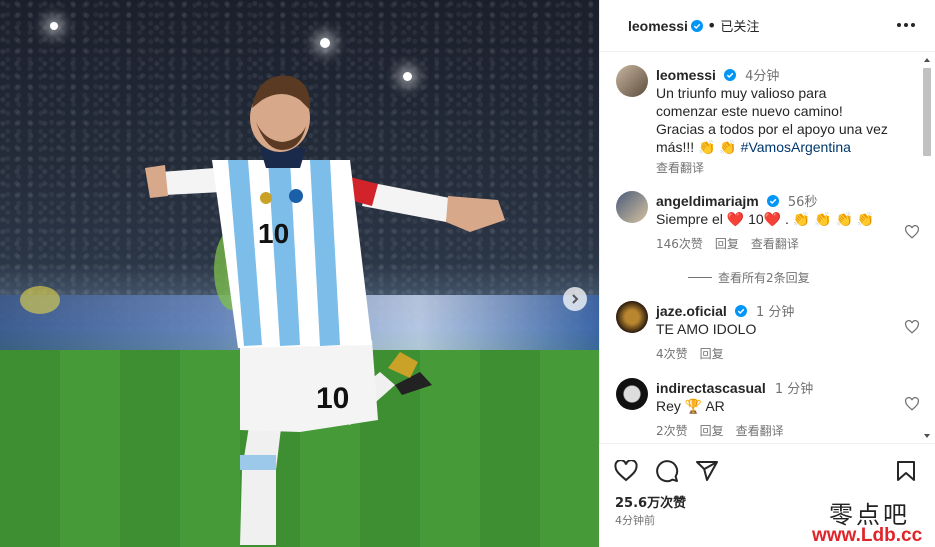 This screenshot has height=547, width=935. I want to click on replies-line, so click(700, 277).